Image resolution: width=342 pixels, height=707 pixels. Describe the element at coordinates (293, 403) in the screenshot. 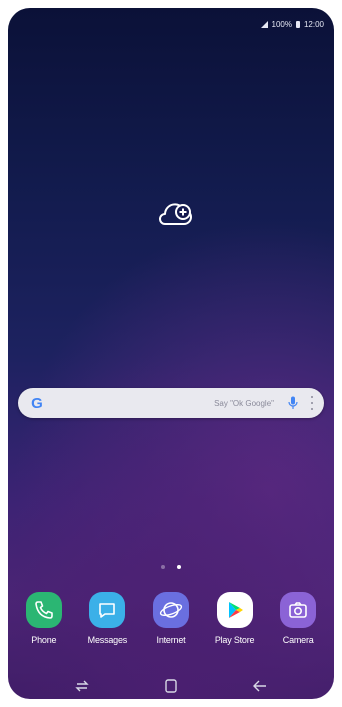

I see `microphone-icon` at that location.